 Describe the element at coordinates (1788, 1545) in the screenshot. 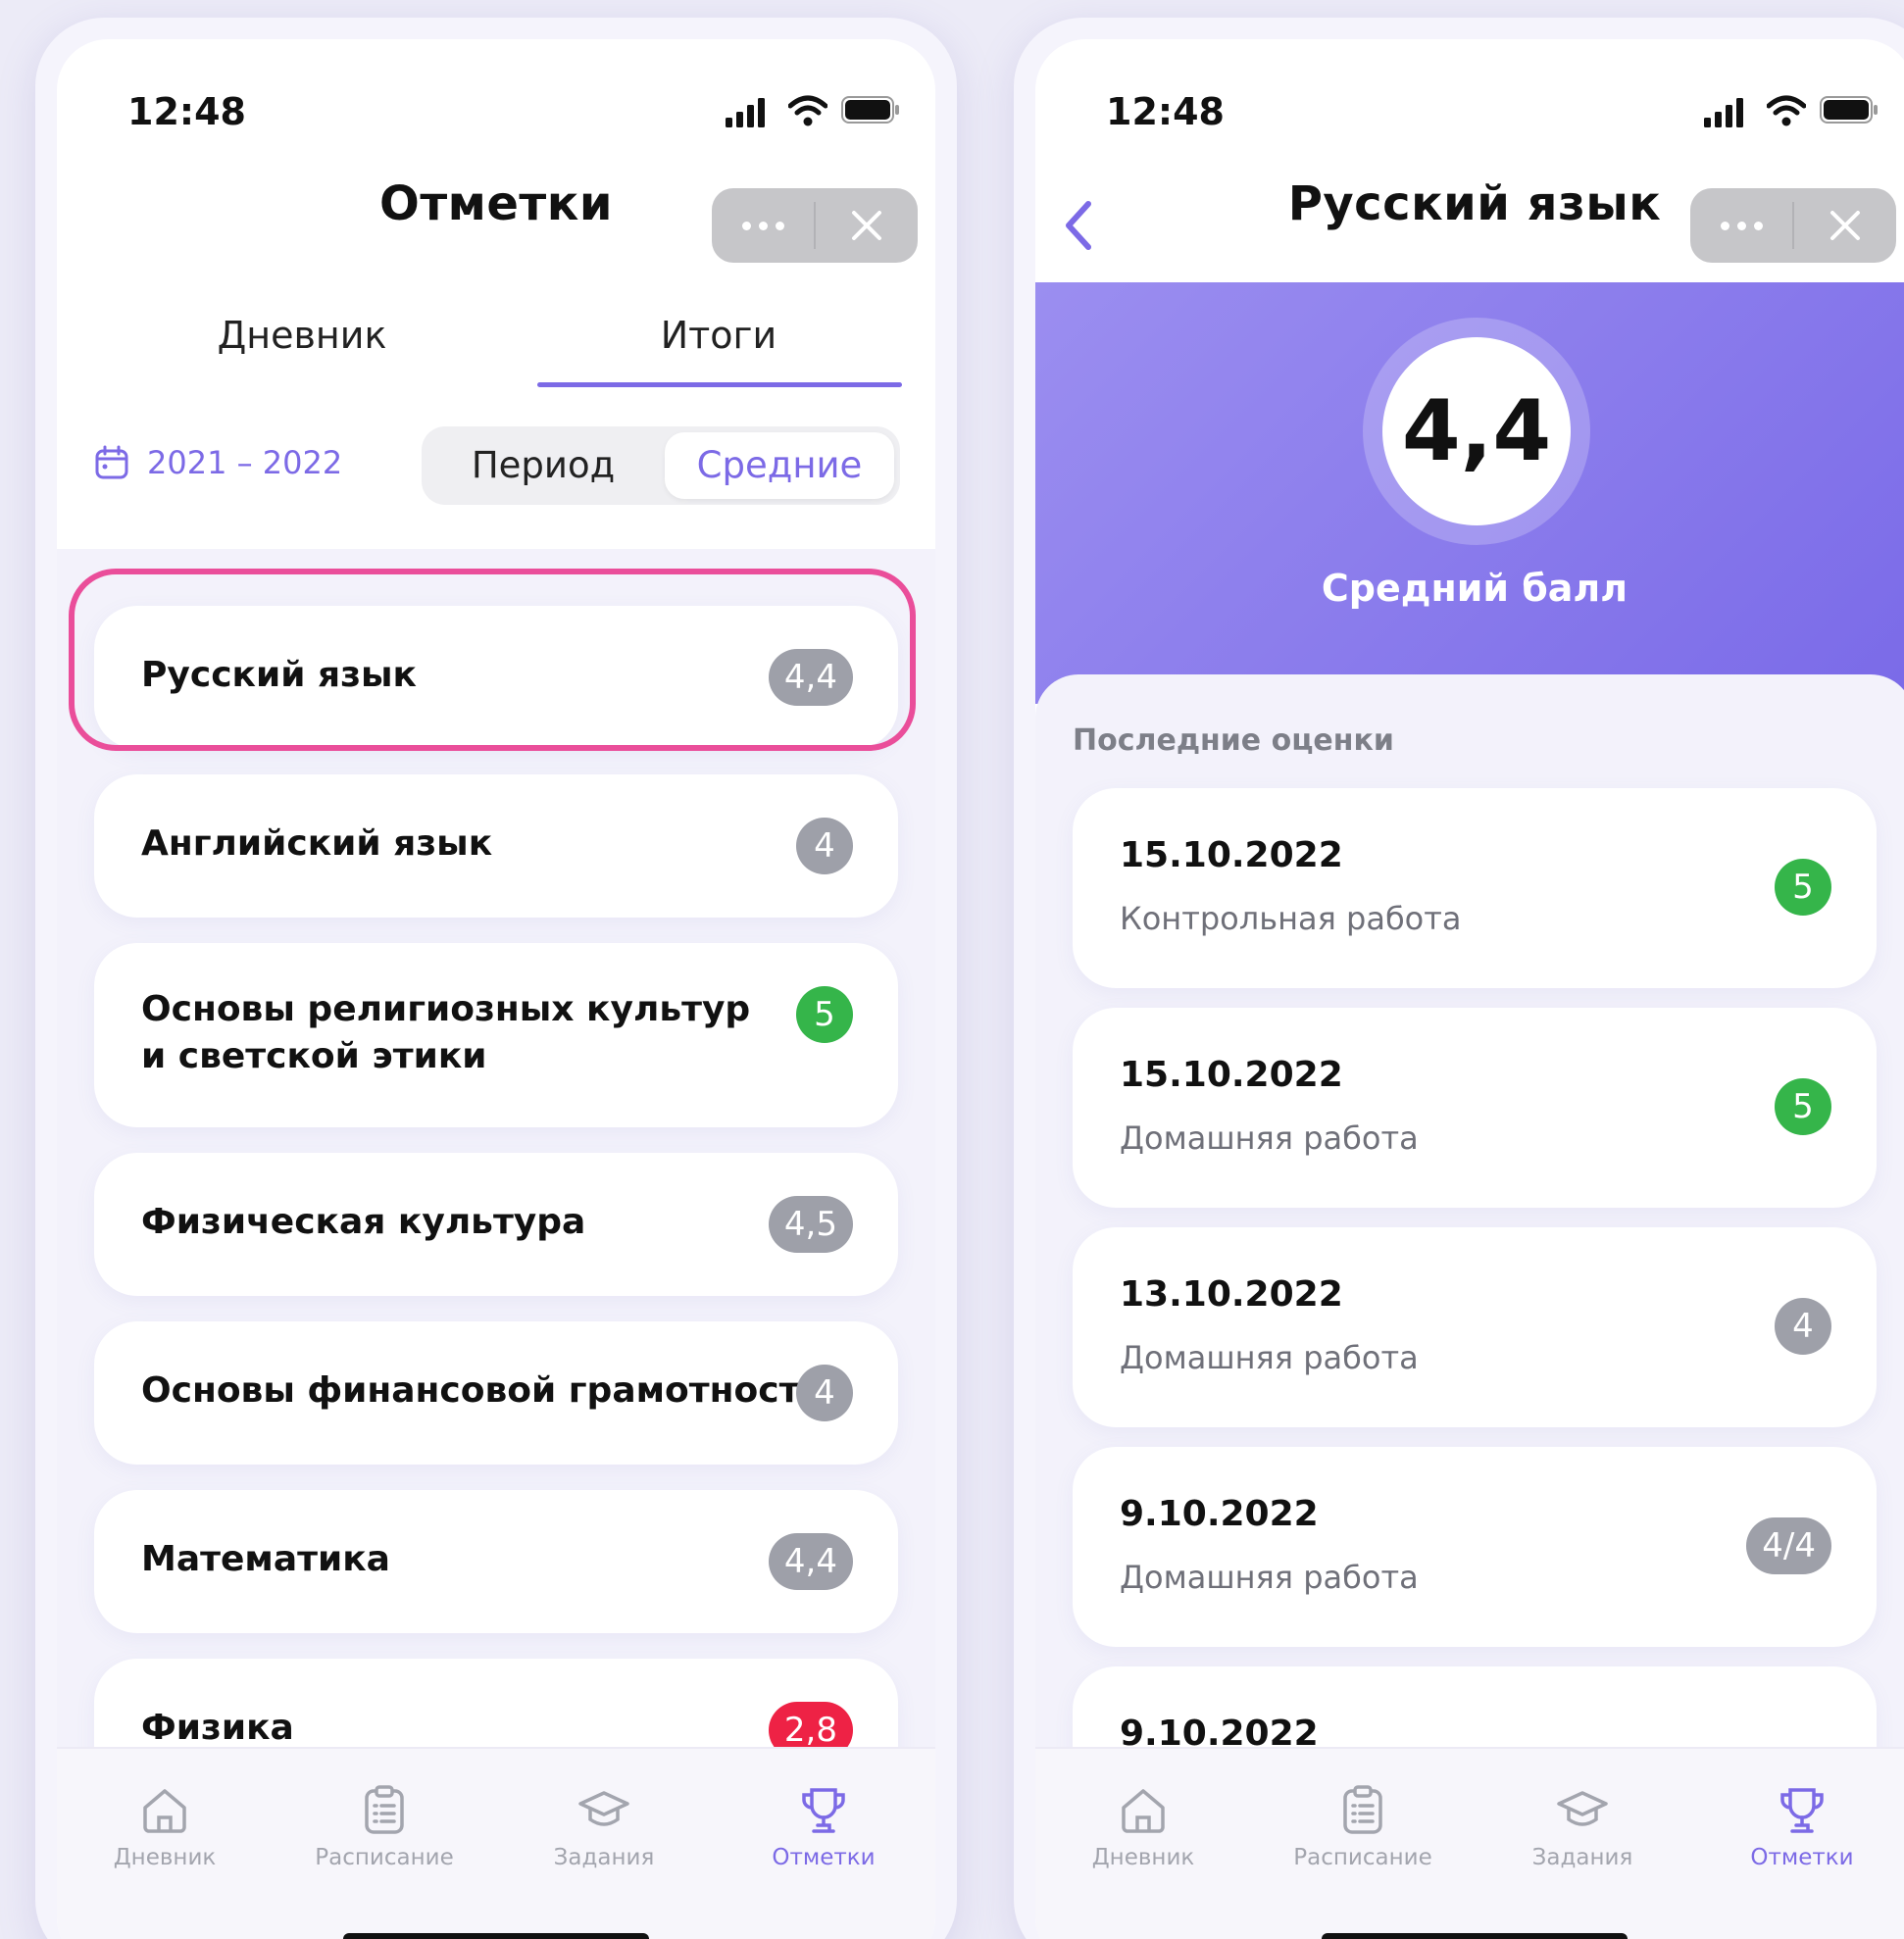

I see `grade-badge: 4/4` at that location.